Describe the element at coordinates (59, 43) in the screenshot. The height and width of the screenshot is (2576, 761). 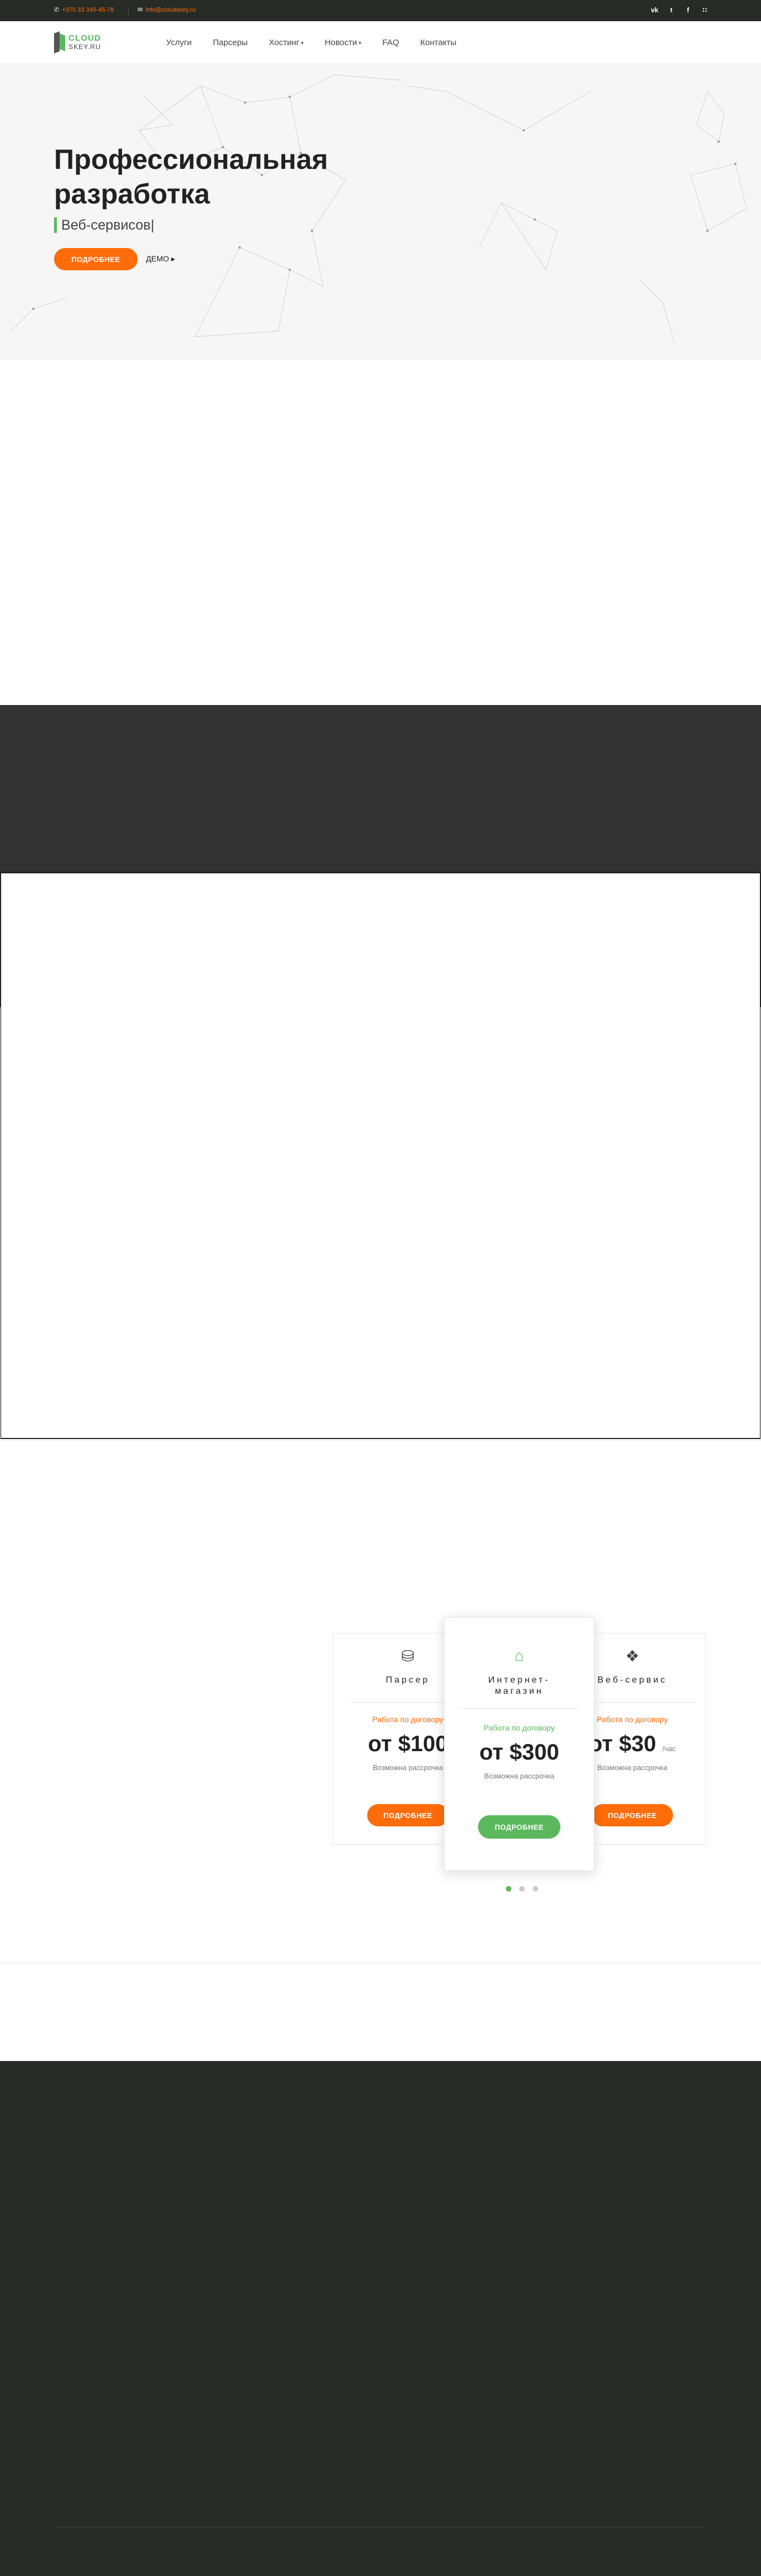
I see `logo-mark` at that location.